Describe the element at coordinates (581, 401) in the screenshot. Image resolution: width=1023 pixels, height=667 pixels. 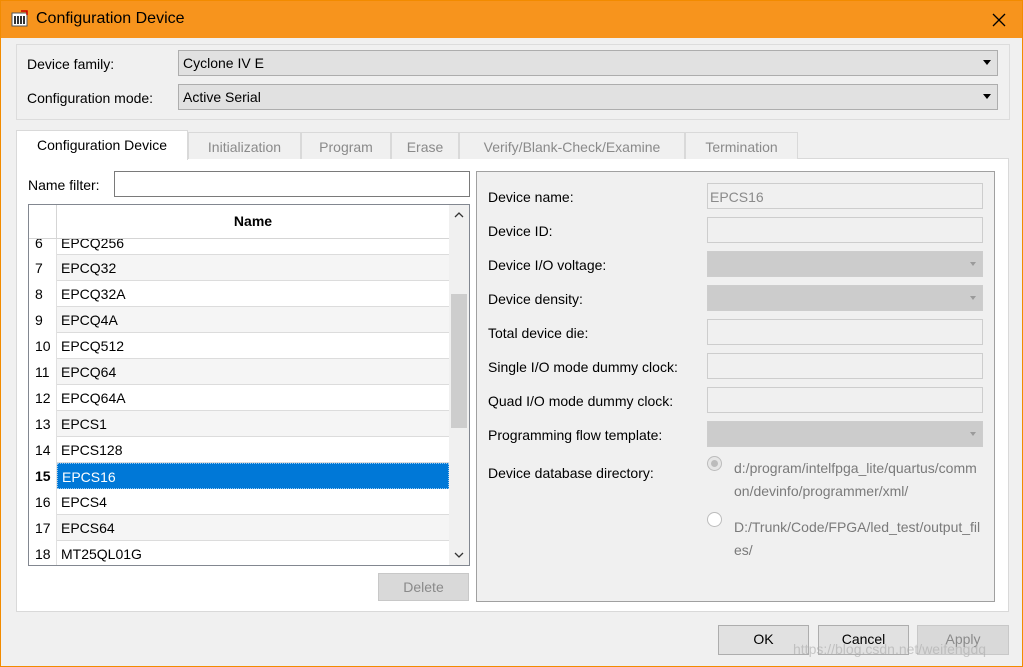
I see `quad-io-label: Quad I/O mode dummy clock:` at that location.